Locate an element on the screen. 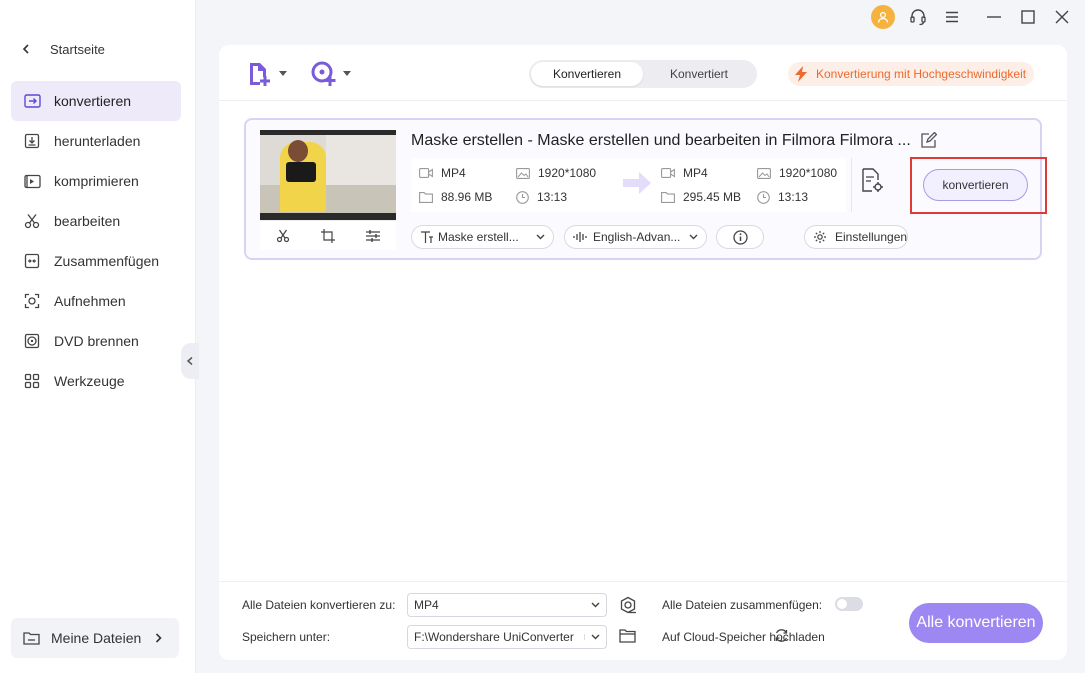 The width and height of the screenshot is (1085, 673). source-size-value: 88.96 MB is located at coordinates (467, 197).